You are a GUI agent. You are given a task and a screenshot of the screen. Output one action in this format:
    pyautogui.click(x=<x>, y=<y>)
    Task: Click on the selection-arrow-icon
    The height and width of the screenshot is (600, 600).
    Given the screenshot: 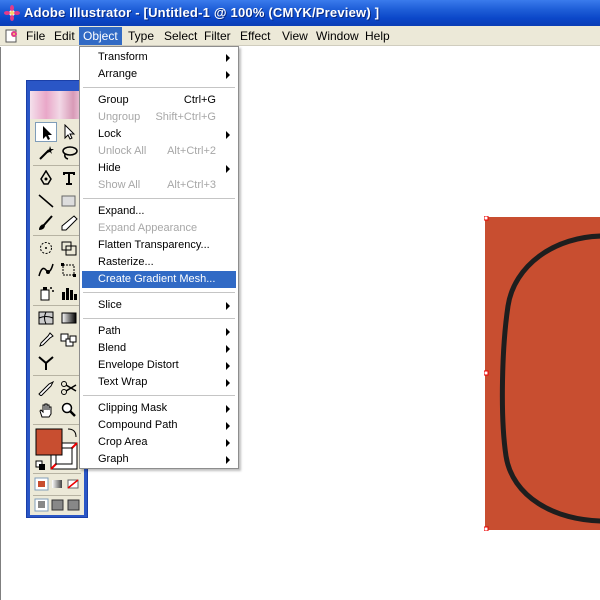 What is the action you would take?
    pyautogui.click(x=47, y=133)
    